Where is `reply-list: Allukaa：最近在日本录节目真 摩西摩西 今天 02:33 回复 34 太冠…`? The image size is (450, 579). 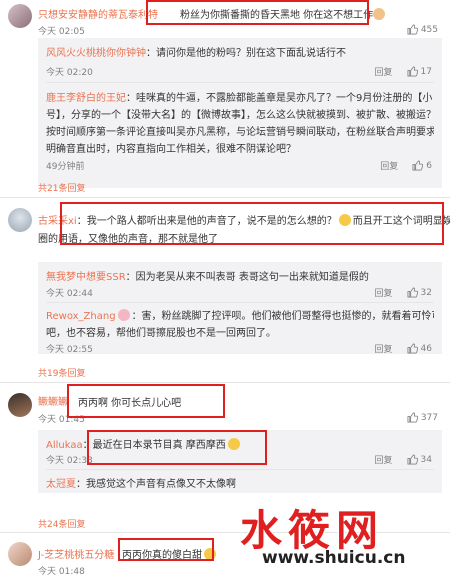 reply-list: Allukaa：最近在日本录节目真 摩西摩西 今天 02:33 回复 34 太冠… is located at coordinates (240, 461).